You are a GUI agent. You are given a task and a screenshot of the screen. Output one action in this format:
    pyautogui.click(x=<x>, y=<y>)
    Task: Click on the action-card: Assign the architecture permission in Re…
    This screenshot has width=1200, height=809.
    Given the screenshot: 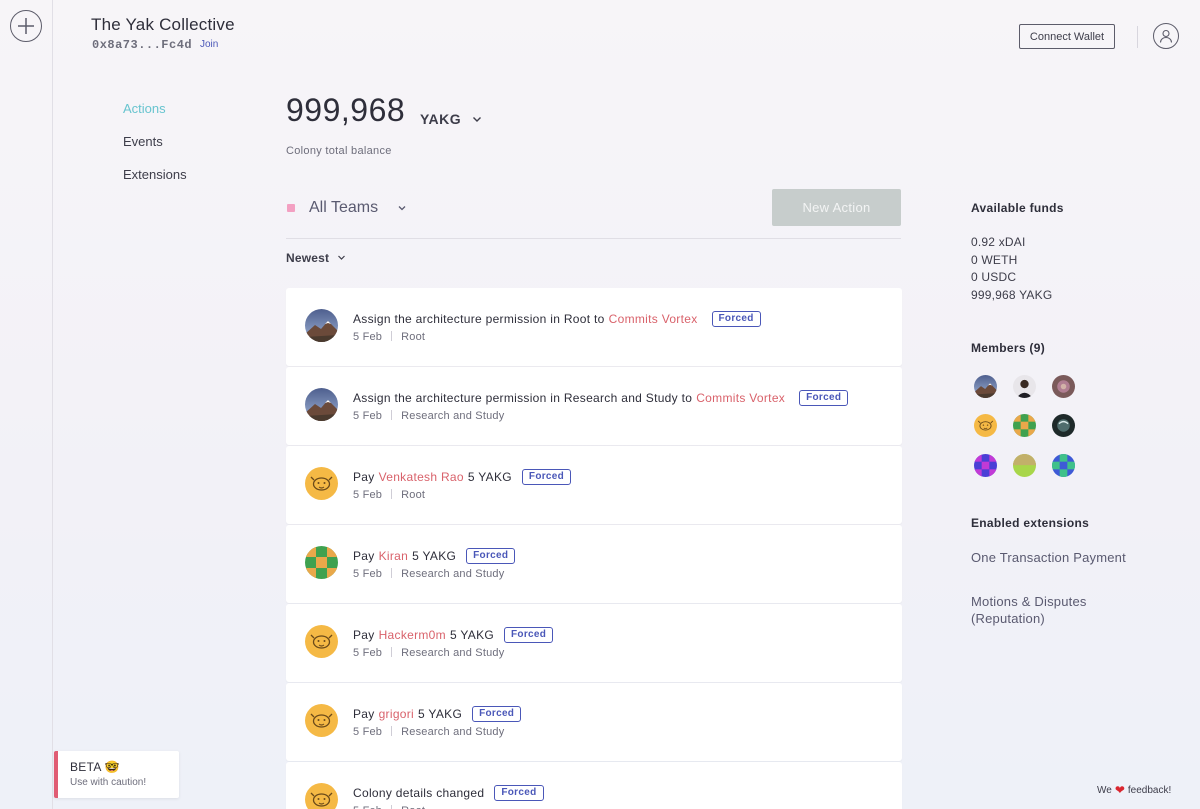 What is the action you would take?
    pyautogui.click(x=594, y=406)
    